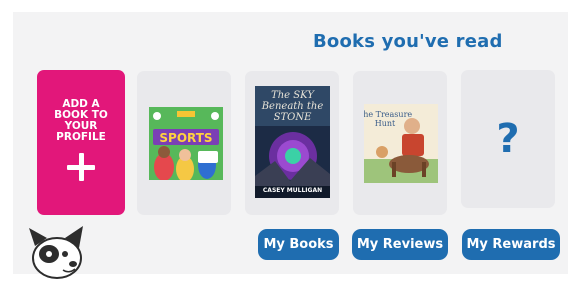 Image resolution: width=574 pixels, height=286 pixels. I want to click on plus-icon, so click(81, 167).